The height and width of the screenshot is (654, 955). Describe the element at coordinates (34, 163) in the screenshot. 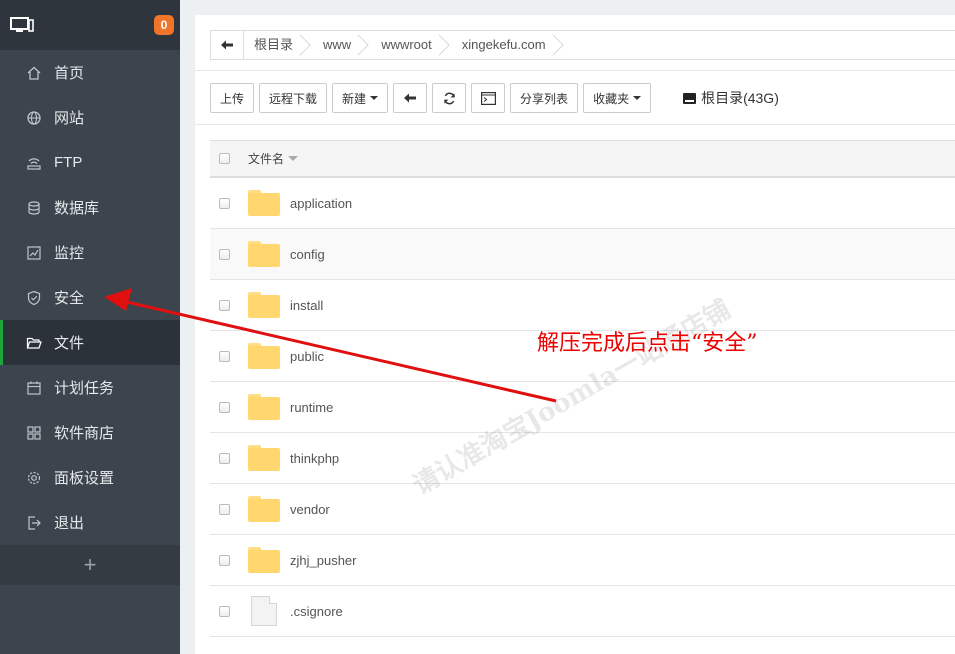

I see `ftp-icon` at that location.